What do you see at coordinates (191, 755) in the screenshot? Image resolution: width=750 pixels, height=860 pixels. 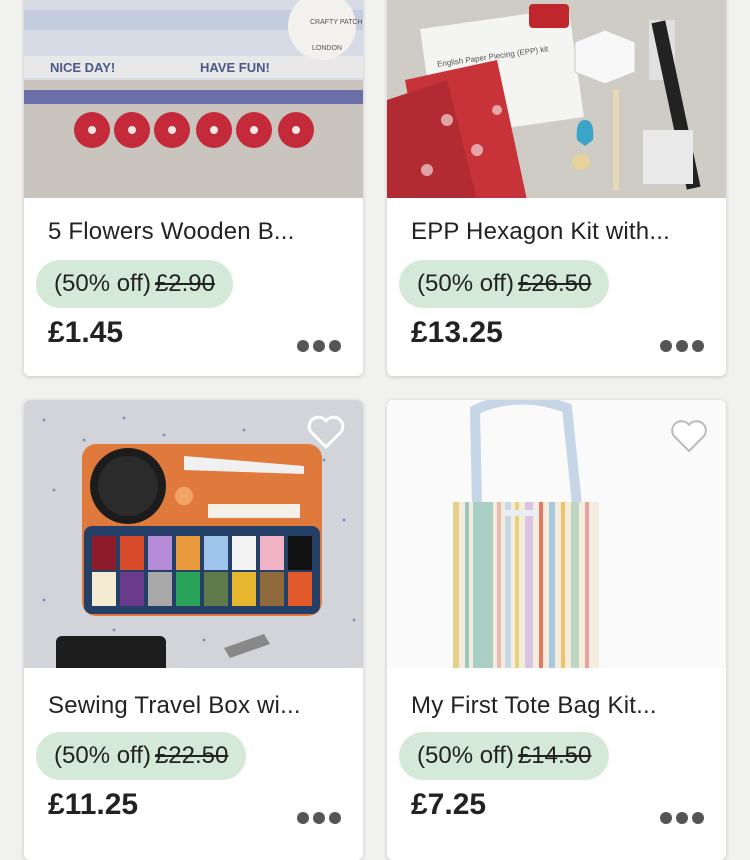 I see `original-price: £22.50` at bounding box center [191, 755].